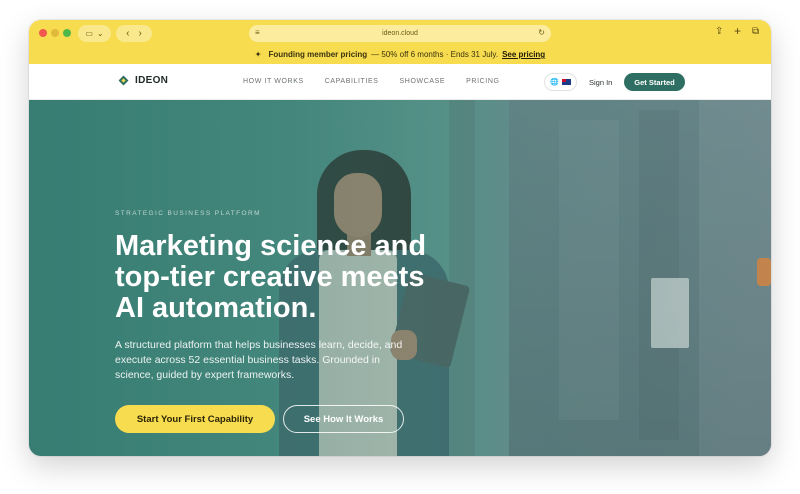 The image size is (800, 494). Describe the element at coordinates (134, 33) in the screenshot. I see `history-nav: ‹ ›` at that location.